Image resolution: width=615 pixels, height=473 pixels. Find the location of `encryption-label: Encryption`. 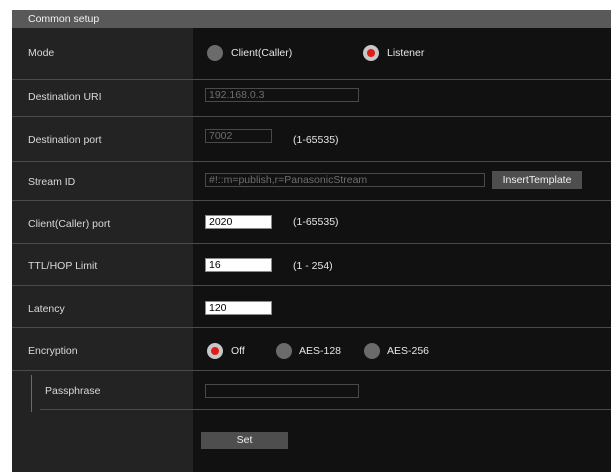

encryption-label: Encryption is located at coordinates (53, 351).